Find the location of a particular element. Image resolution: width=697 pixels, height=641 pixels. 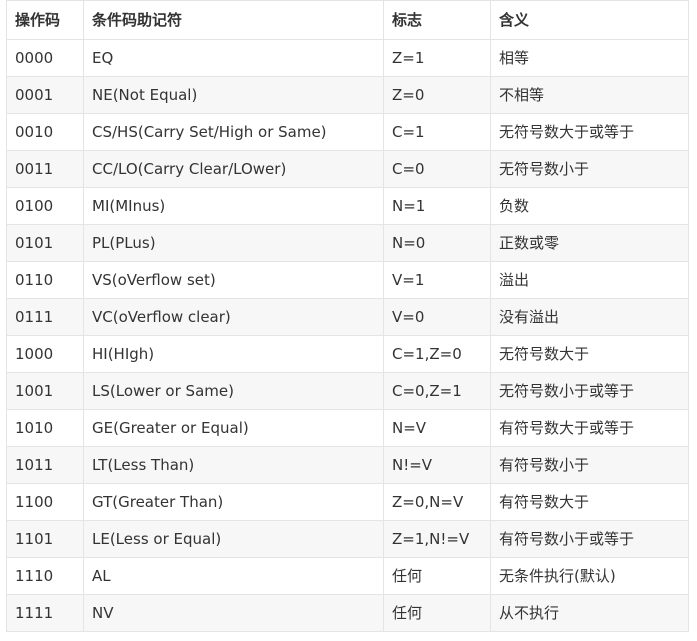

table-row: 1001 LS(Lower or Same) C=0,Z=1 无符号数小于或等于 is located at coordinates (347, 391).